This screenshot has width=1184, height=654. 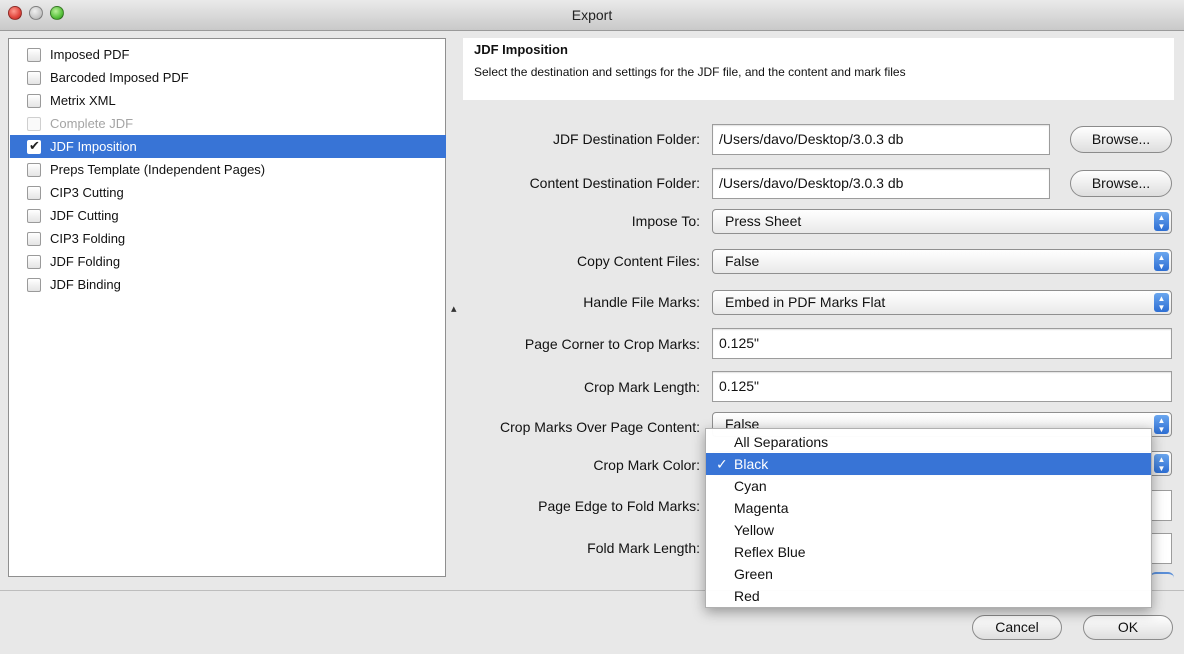 What do you see at coordinates (942, 386) in the screenshot?
I see `crop-mark-length-field: 0.125"` at bounding box center [942, 386].